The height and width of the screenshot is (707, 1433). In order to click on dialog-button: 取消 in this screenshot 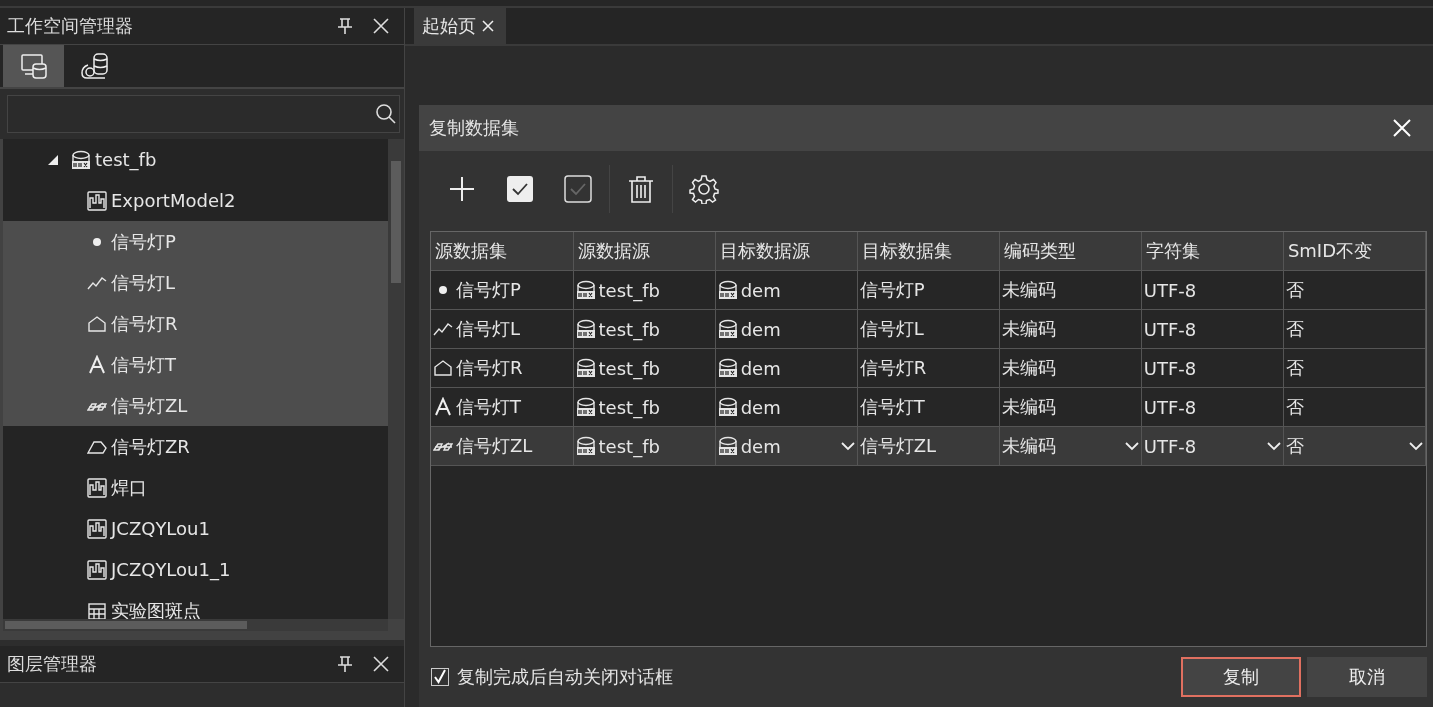, I will do `click(1367, 677)`.